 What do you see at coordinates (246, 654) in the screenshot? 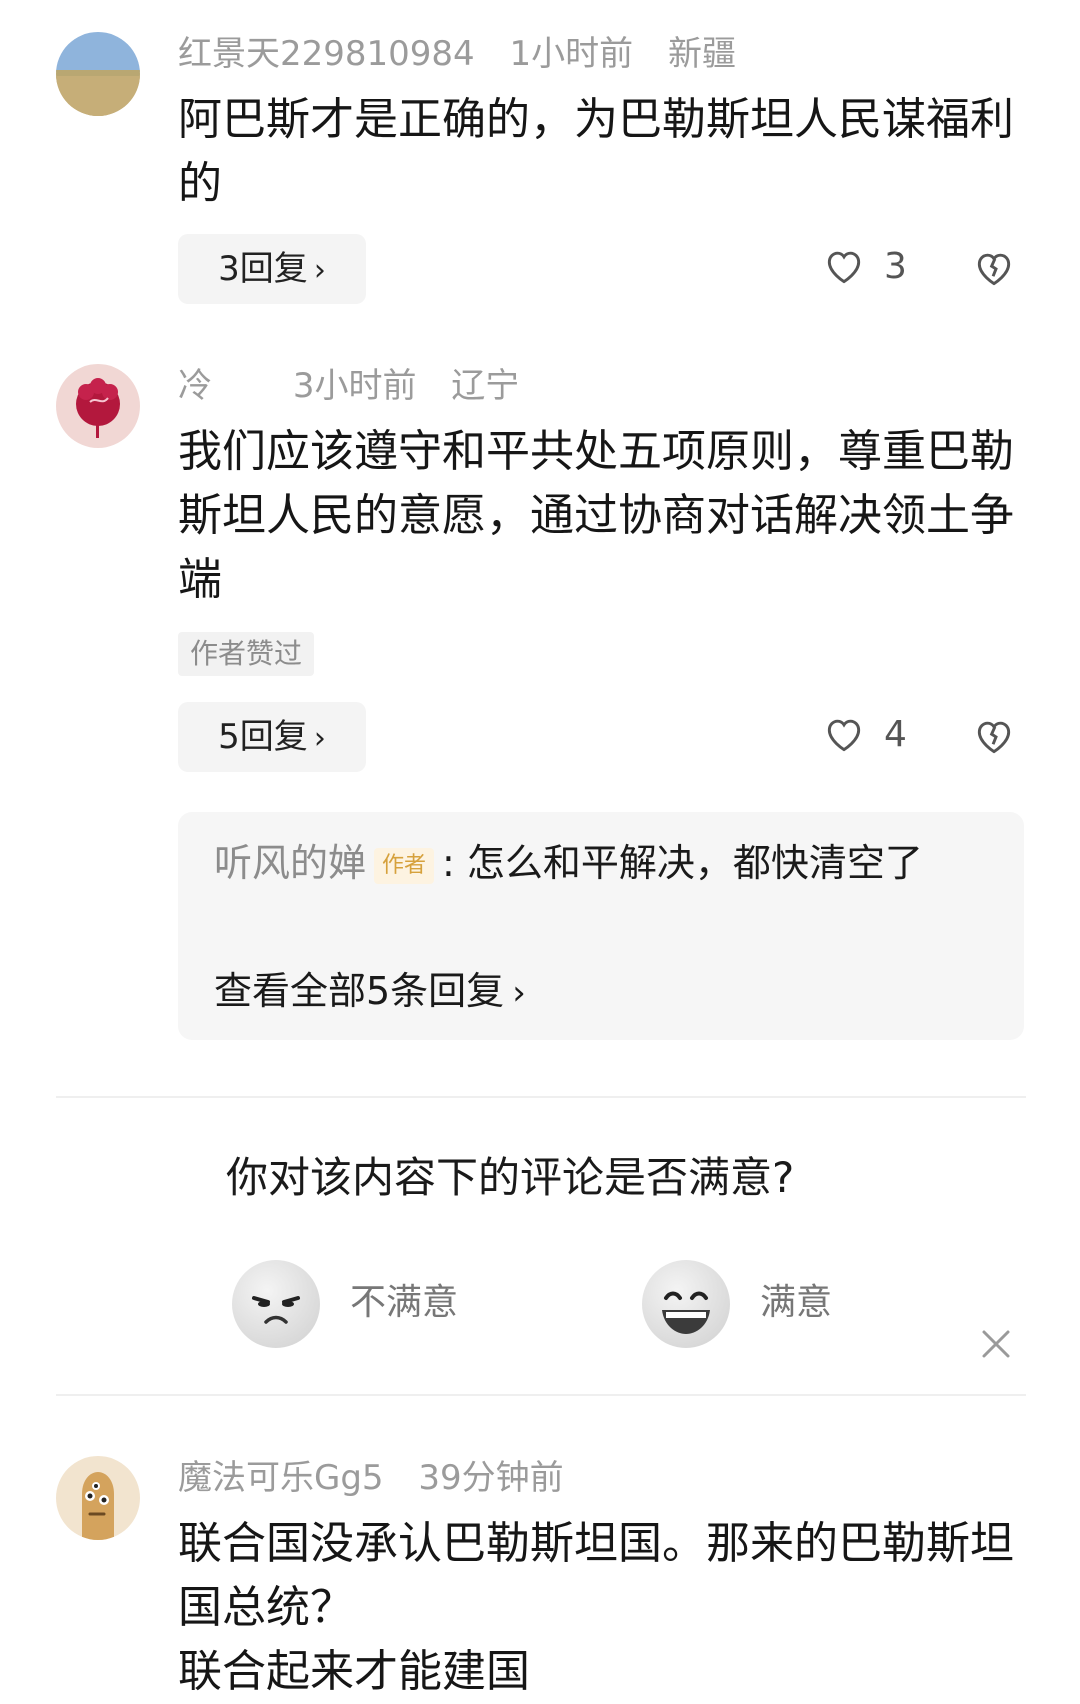
I see `author-liked-tag: 作者赞过` at bounding box center [246, 654].